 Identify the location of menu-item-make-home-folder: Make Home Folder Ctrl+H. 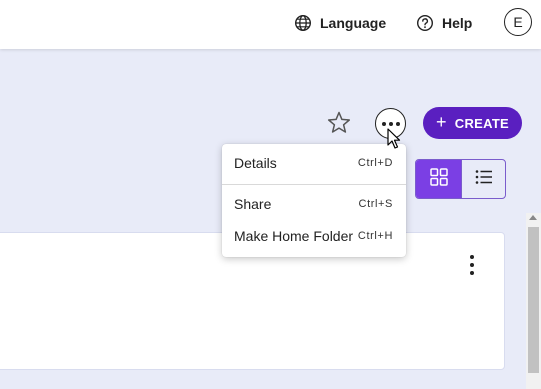
(314, 236).